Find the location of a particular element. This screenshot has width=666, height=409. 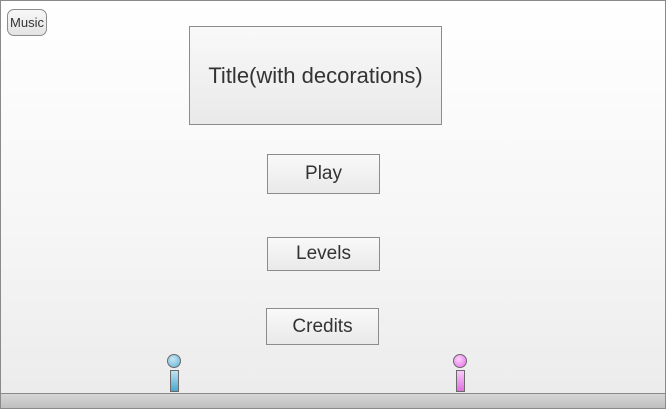

pink-character-head is located at coordinates (460, 361).